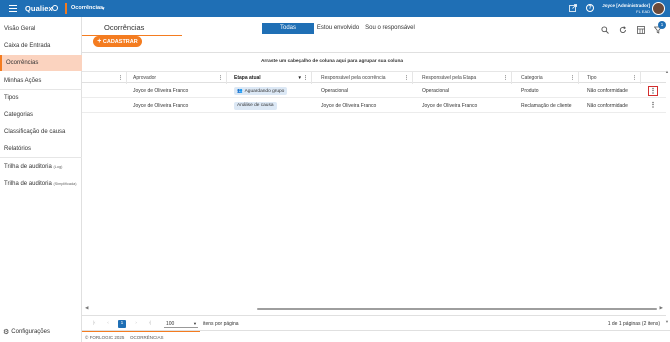  Describe the element at coordinates (145, 78) in the screenshot. I see `column-title: Aprovador` at that location.